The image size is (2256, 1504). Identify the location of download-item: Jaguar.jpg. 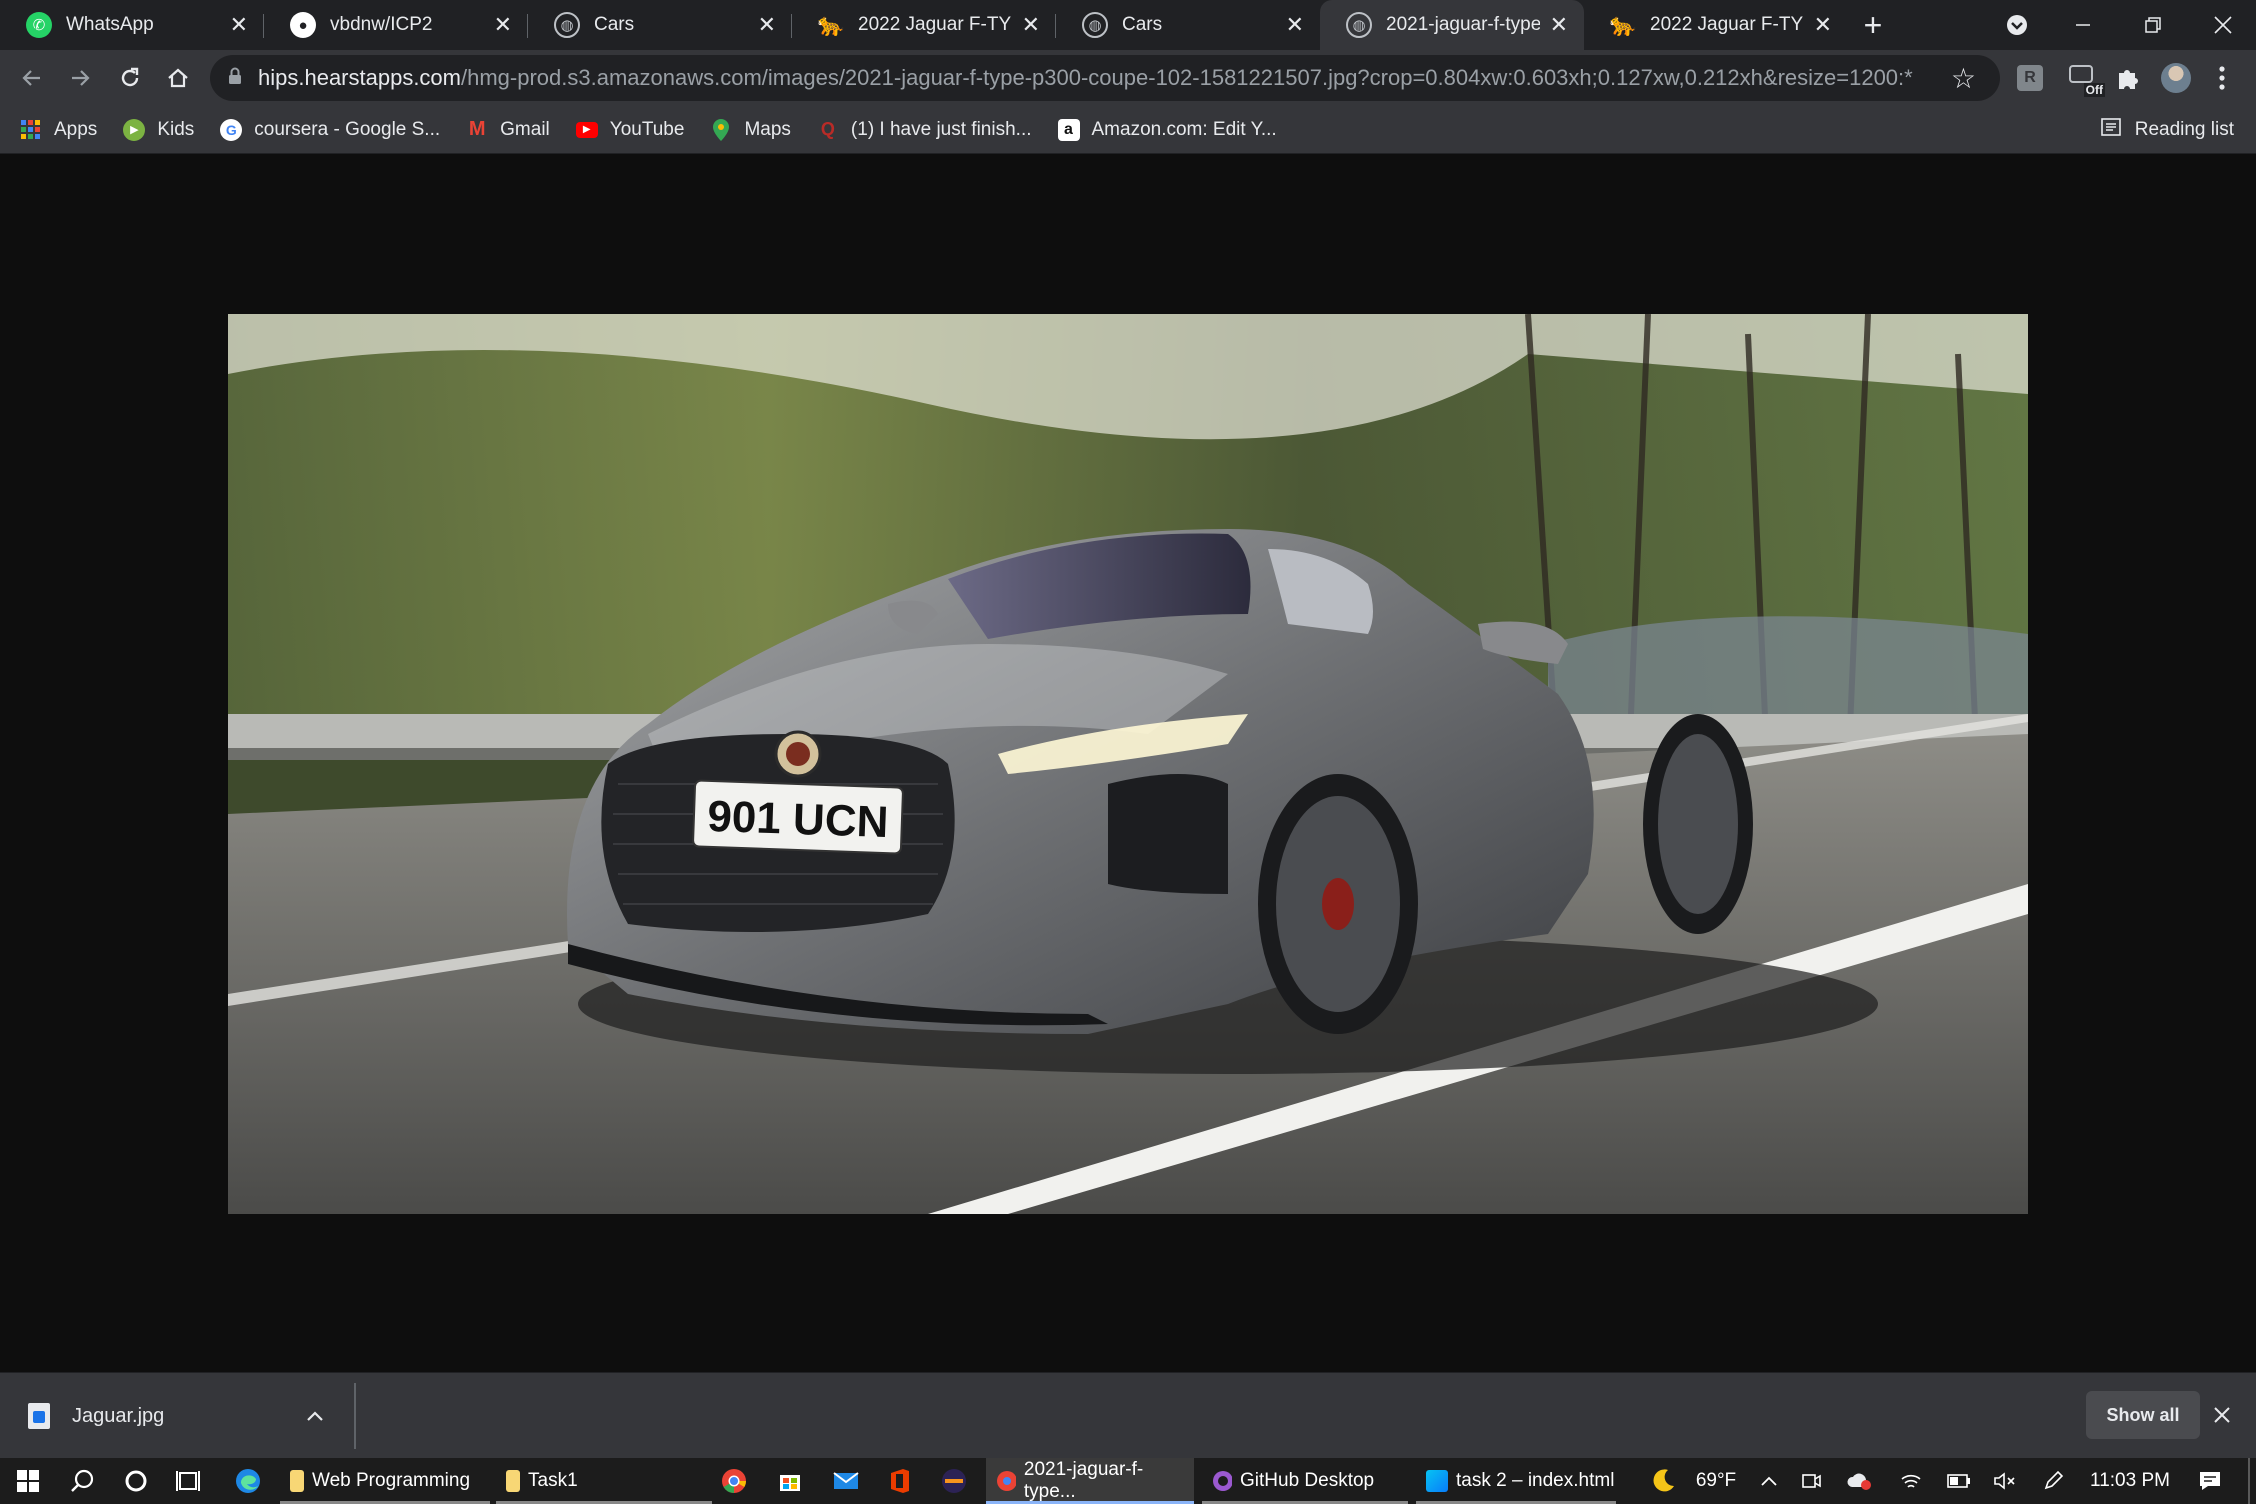
(96, 1416).